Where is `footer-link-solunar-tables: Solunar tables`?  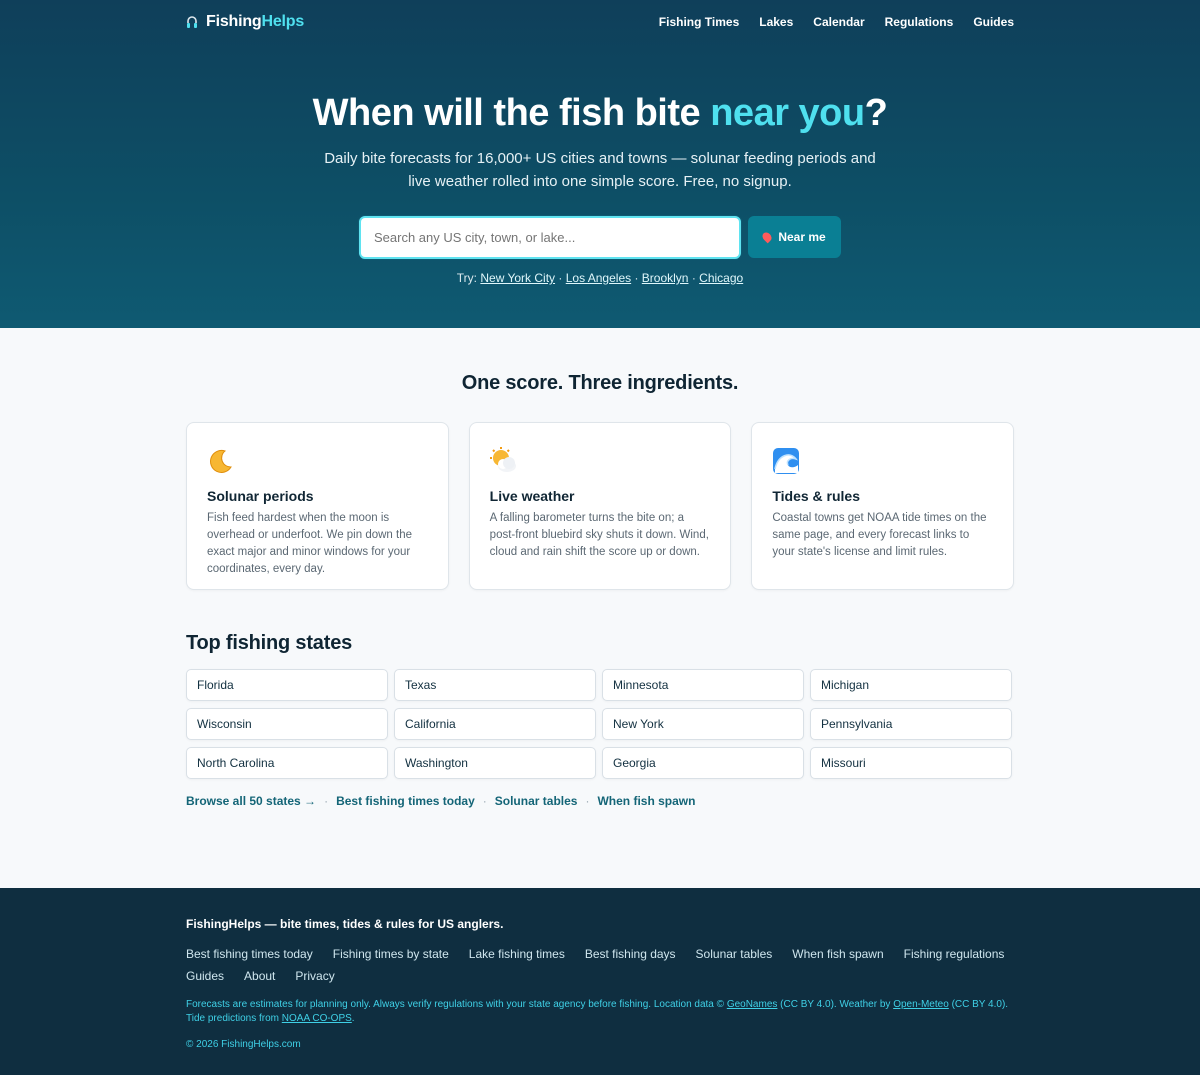
footer-link-solunar-tables: Solunar tables is located at coordinates (734, 954).